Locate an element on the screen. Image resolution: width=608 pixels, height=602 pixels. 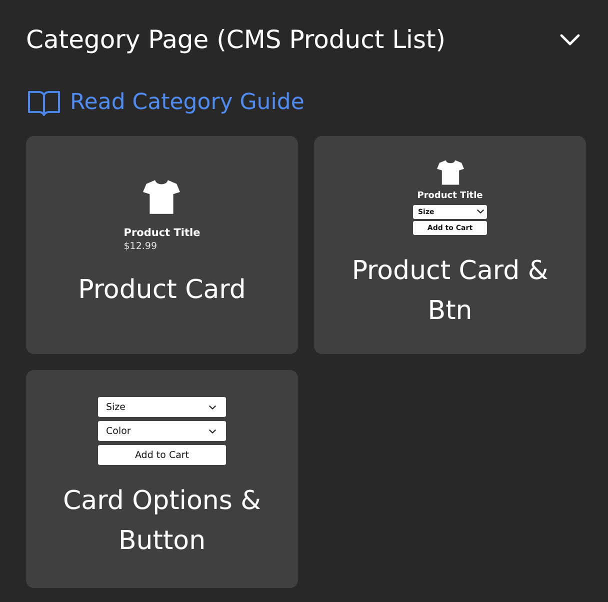
cart-button: Add to Cart is located at coordinates (162, 455).